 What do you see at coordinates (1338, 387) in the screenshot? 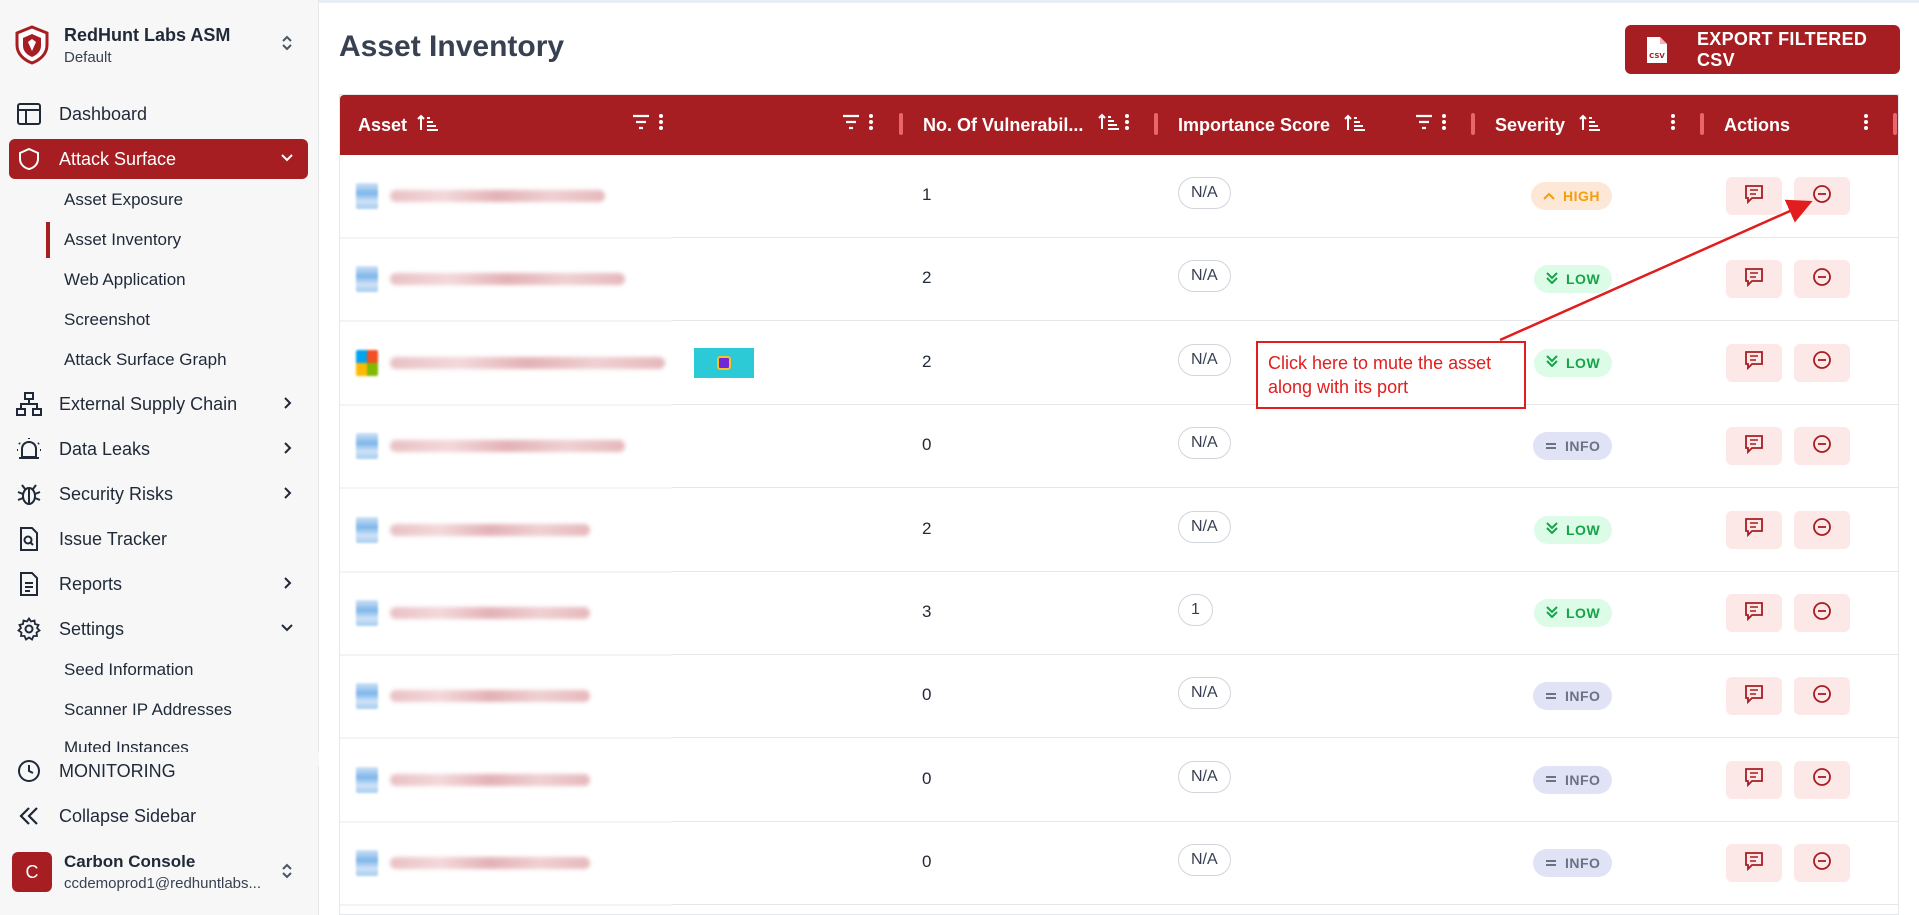
I see `annotation-line: along with its port` at bounding box center [1338, 387].